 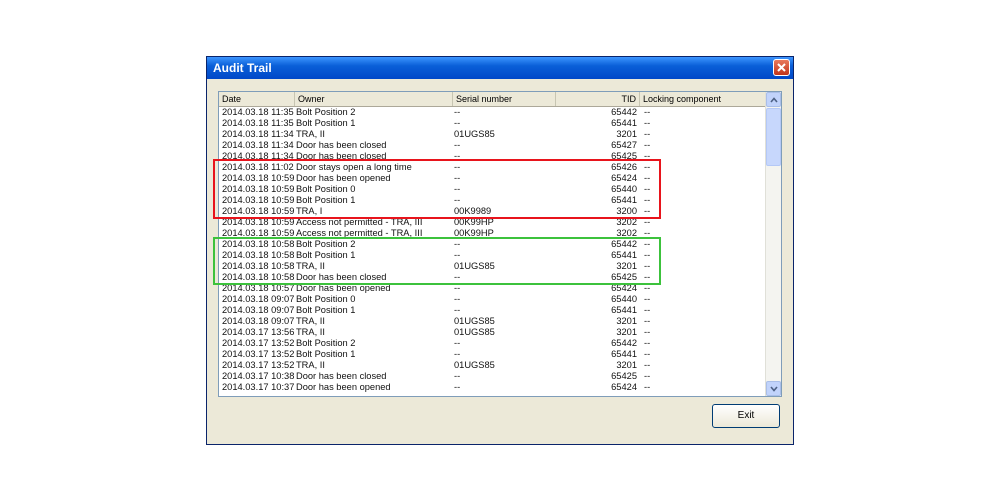 I want to click on close-icon, so click(x=781, y=67).